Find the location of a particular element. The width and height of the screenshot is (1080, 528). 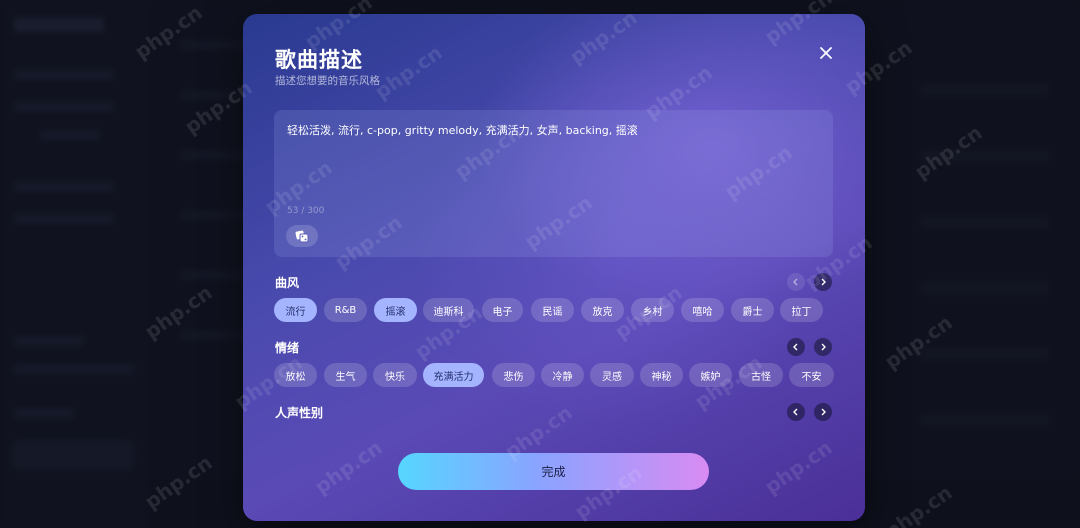

mood-tag: 古怪 is located at coordinates (761, 375).